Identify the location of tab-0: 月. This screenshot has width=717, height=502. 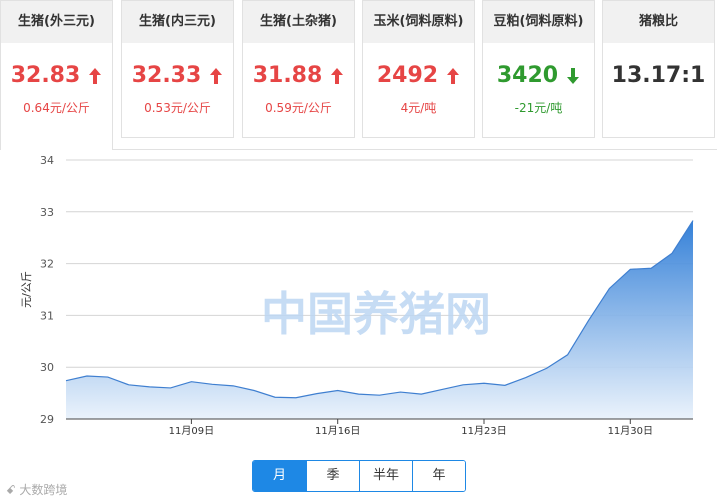
(279, 476).